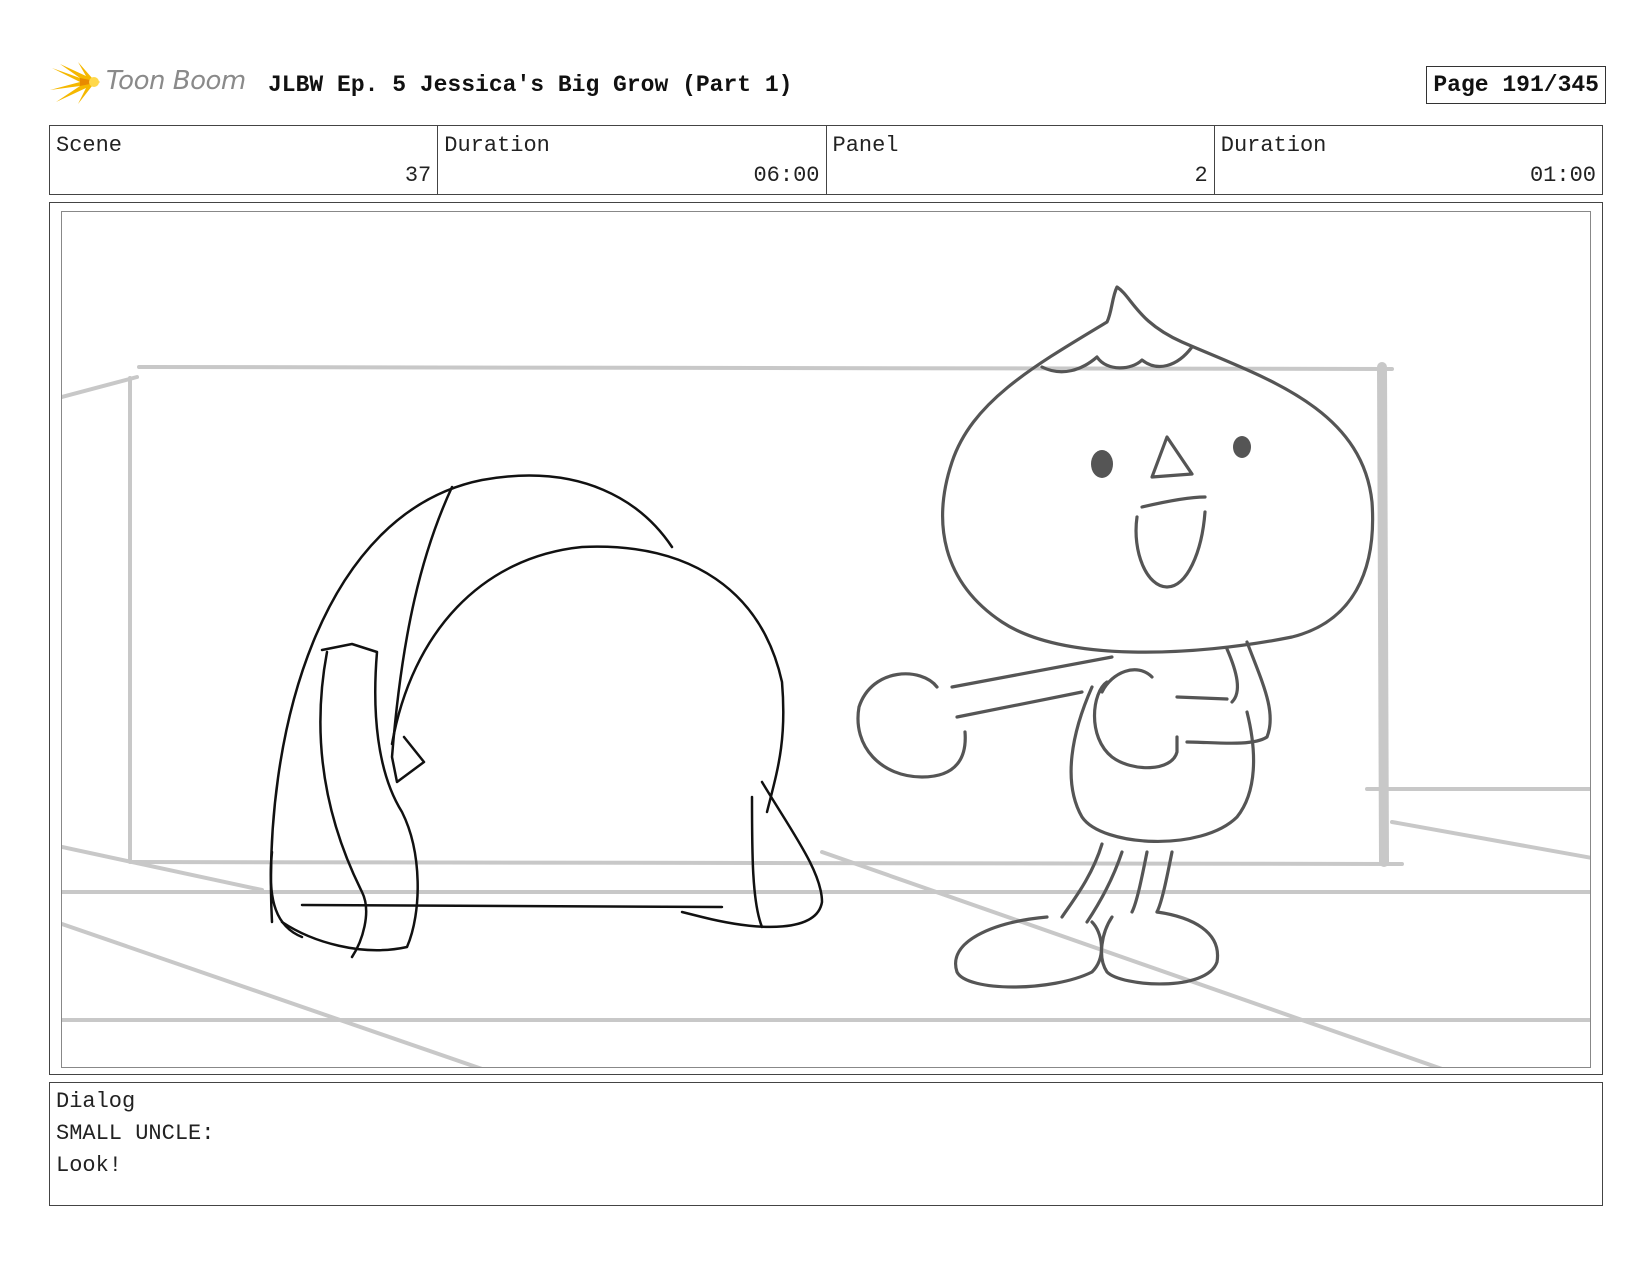  Describe the element at coordinates (1408, 160) in the screenshot. I see `panel-duration-cell: Duration 01:00` at that location.